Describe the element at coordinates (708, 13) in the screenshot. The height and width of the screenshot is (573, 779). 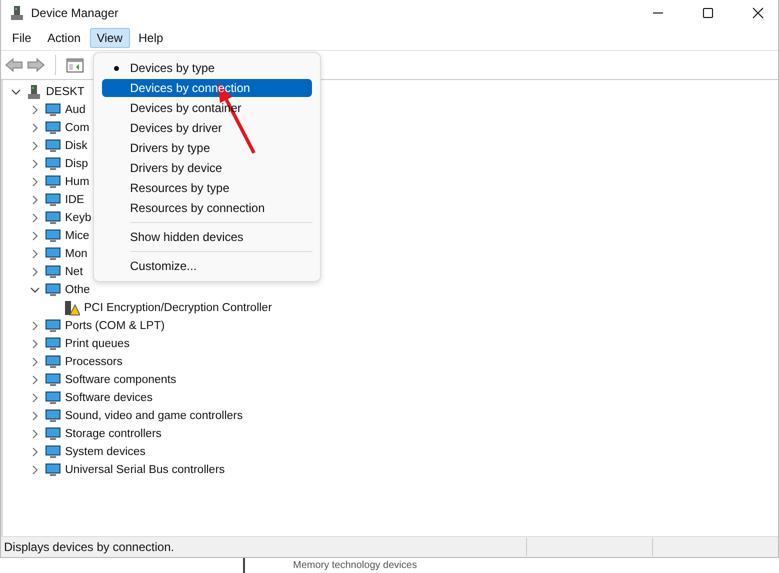
I see `maximize-icon` at that location.